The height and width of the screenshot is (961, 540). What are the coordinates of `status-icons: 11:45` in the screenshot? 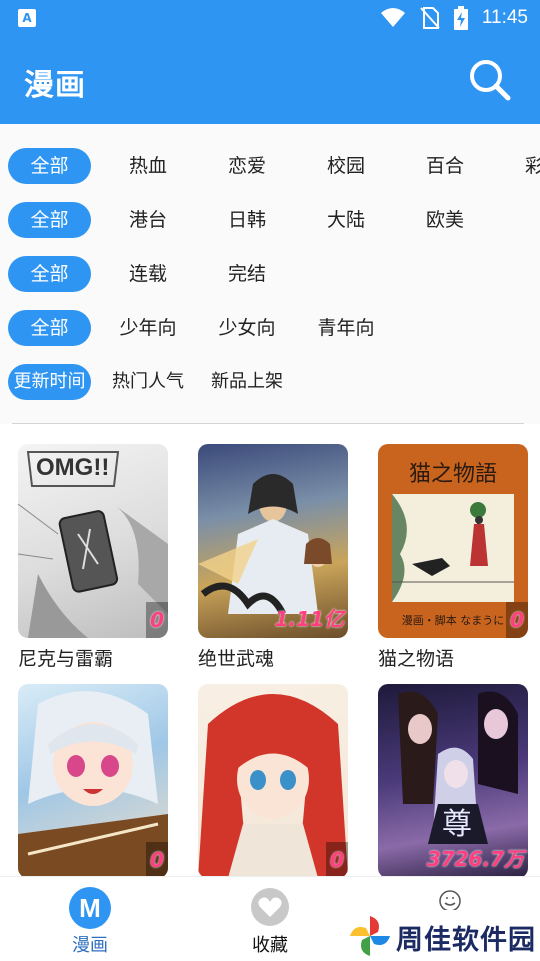 It's located at (454, 18).